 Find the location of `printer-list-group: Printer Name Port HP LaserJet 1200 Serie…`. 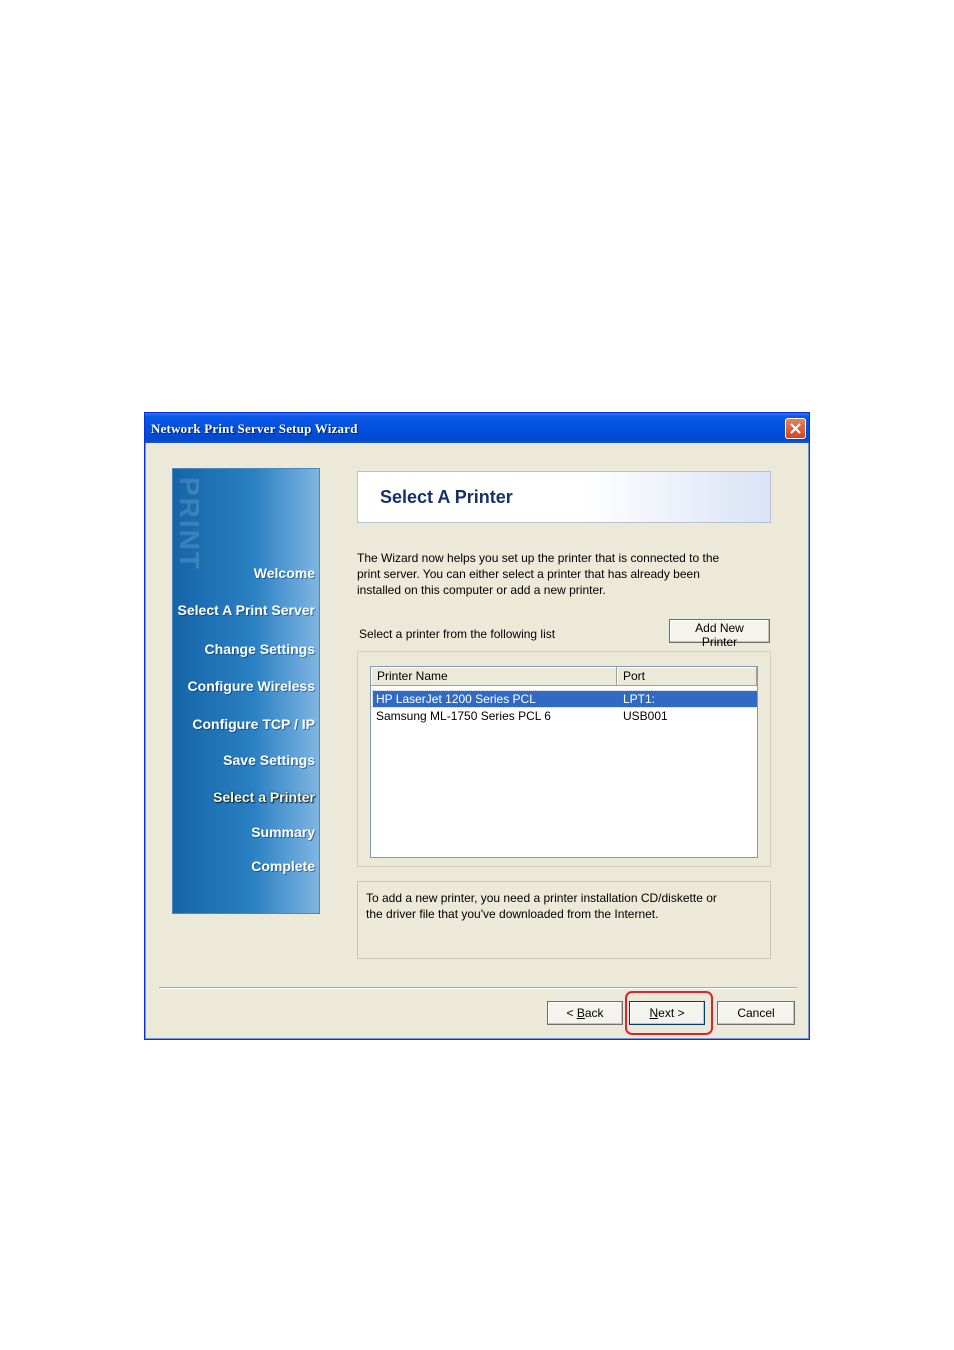

printer-list-group: Printer Name Port HP LaserJet 1200 Serie… is located at coordinates (564, 759).